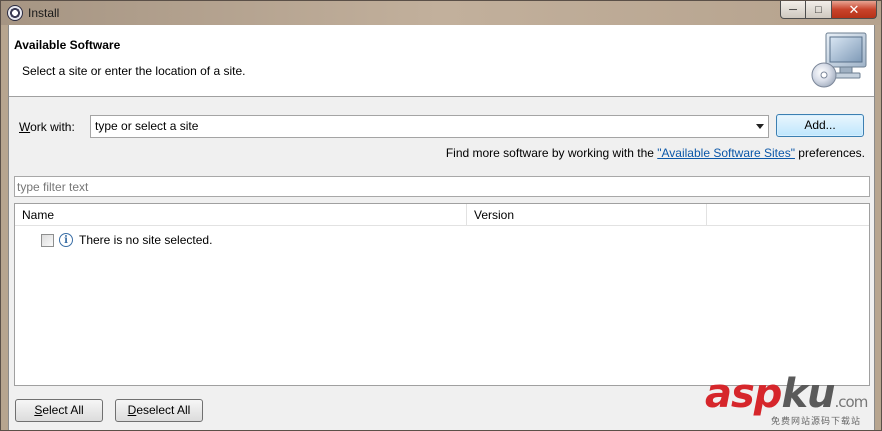 This screenshot has height=431, width=882. I want to click on watermark-brand-ku: ku, so click(808, 394).